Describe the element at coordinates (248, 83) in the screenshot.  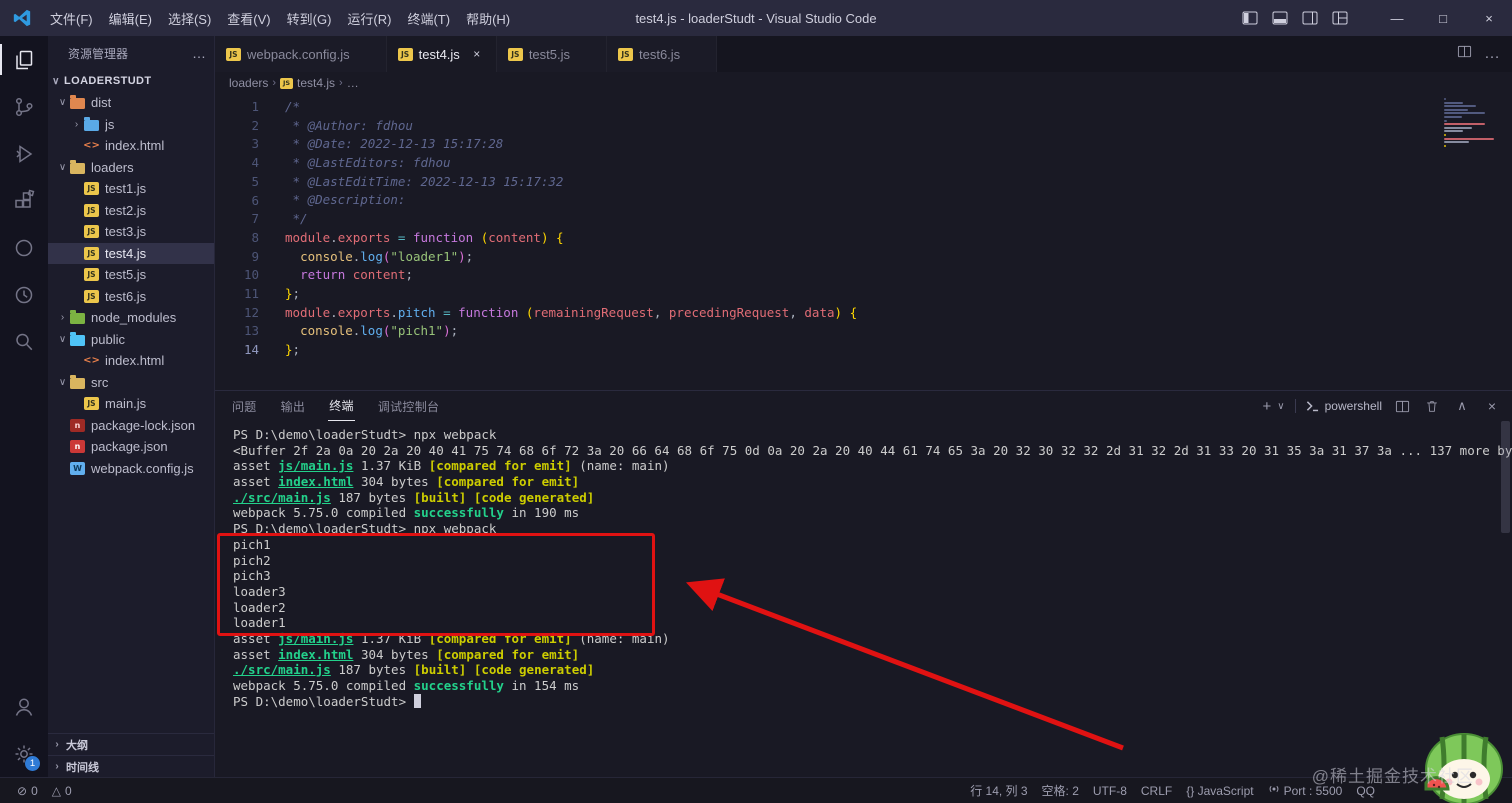
I see `breadcrumb-item-0: loaders` at that location.